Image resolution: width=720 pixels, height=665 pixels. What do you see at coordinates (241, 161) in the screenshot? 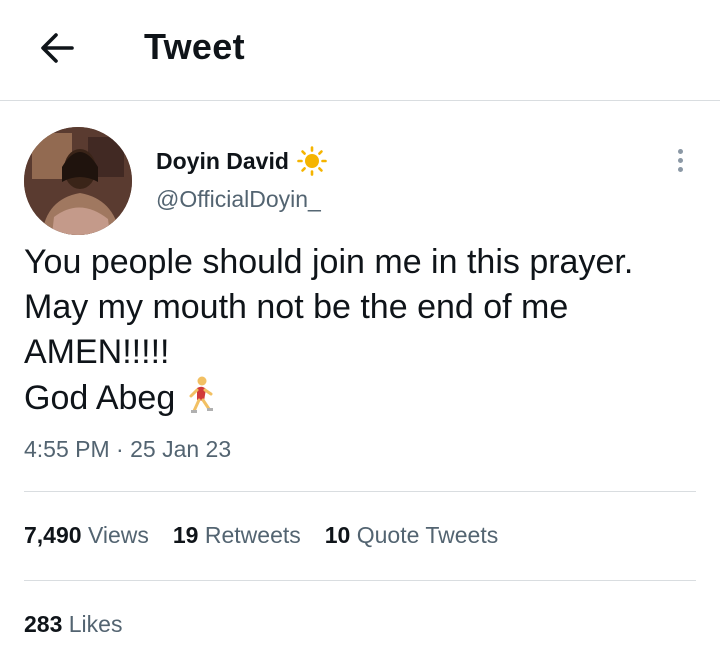
I see `author-name: Doyin David` at bounding box center [241, 161].